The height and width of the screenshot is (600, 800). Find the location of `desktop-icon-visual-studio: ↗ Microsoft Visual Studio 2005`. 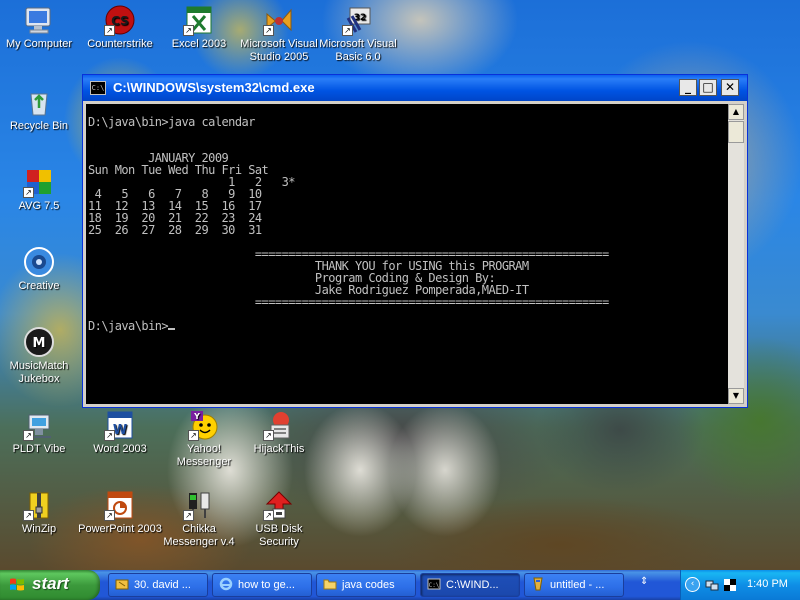

desktop-icon-visual-studio: ↗ Microsoft Visual Studio 2005 is located at coordinates (279, 34).